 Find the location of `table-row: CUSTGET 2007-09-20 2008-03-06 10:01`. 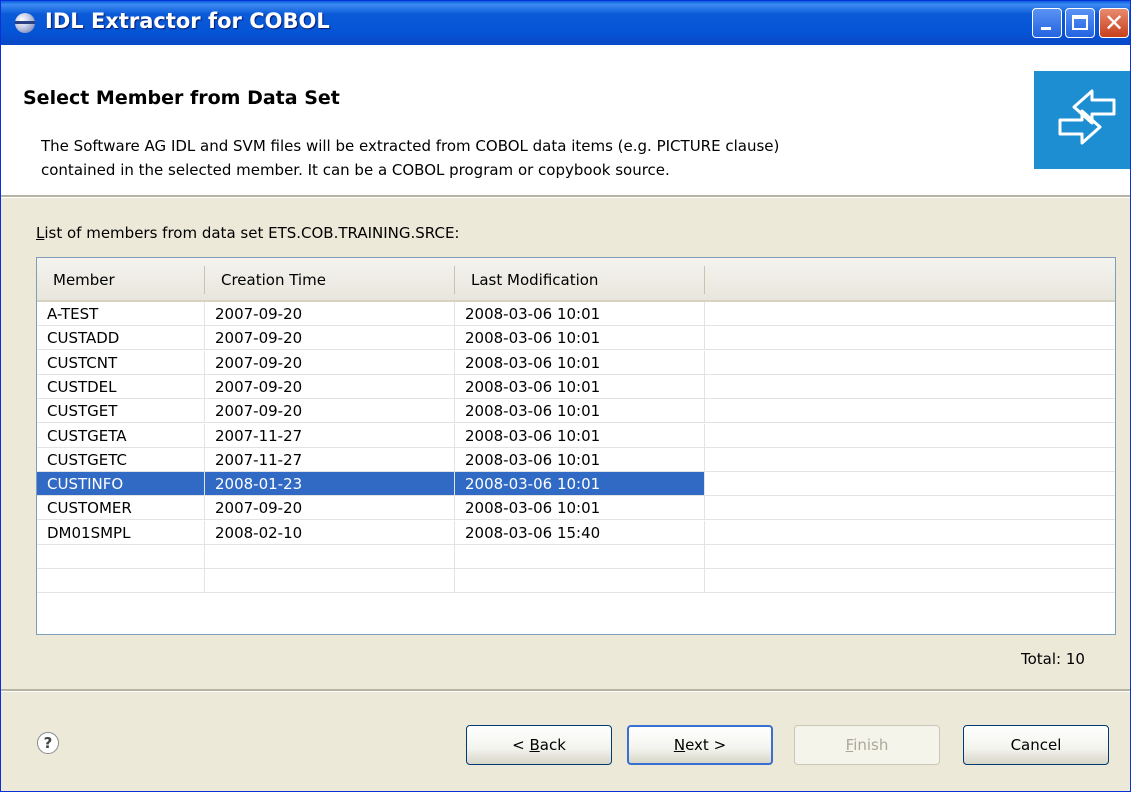

table-row: CUSTGET 2007-09-20 2008-03-06 10:01 is located at coordinates (576, 411).